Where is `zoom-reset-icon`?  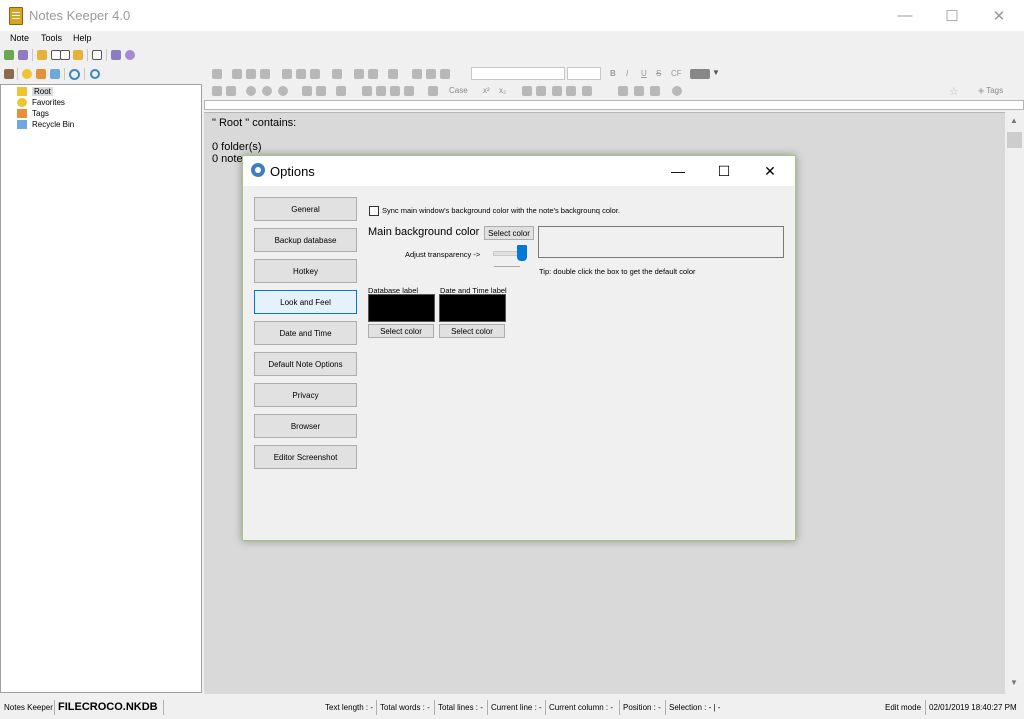
zoom-reset-icon is located at coordinates (283, 91).